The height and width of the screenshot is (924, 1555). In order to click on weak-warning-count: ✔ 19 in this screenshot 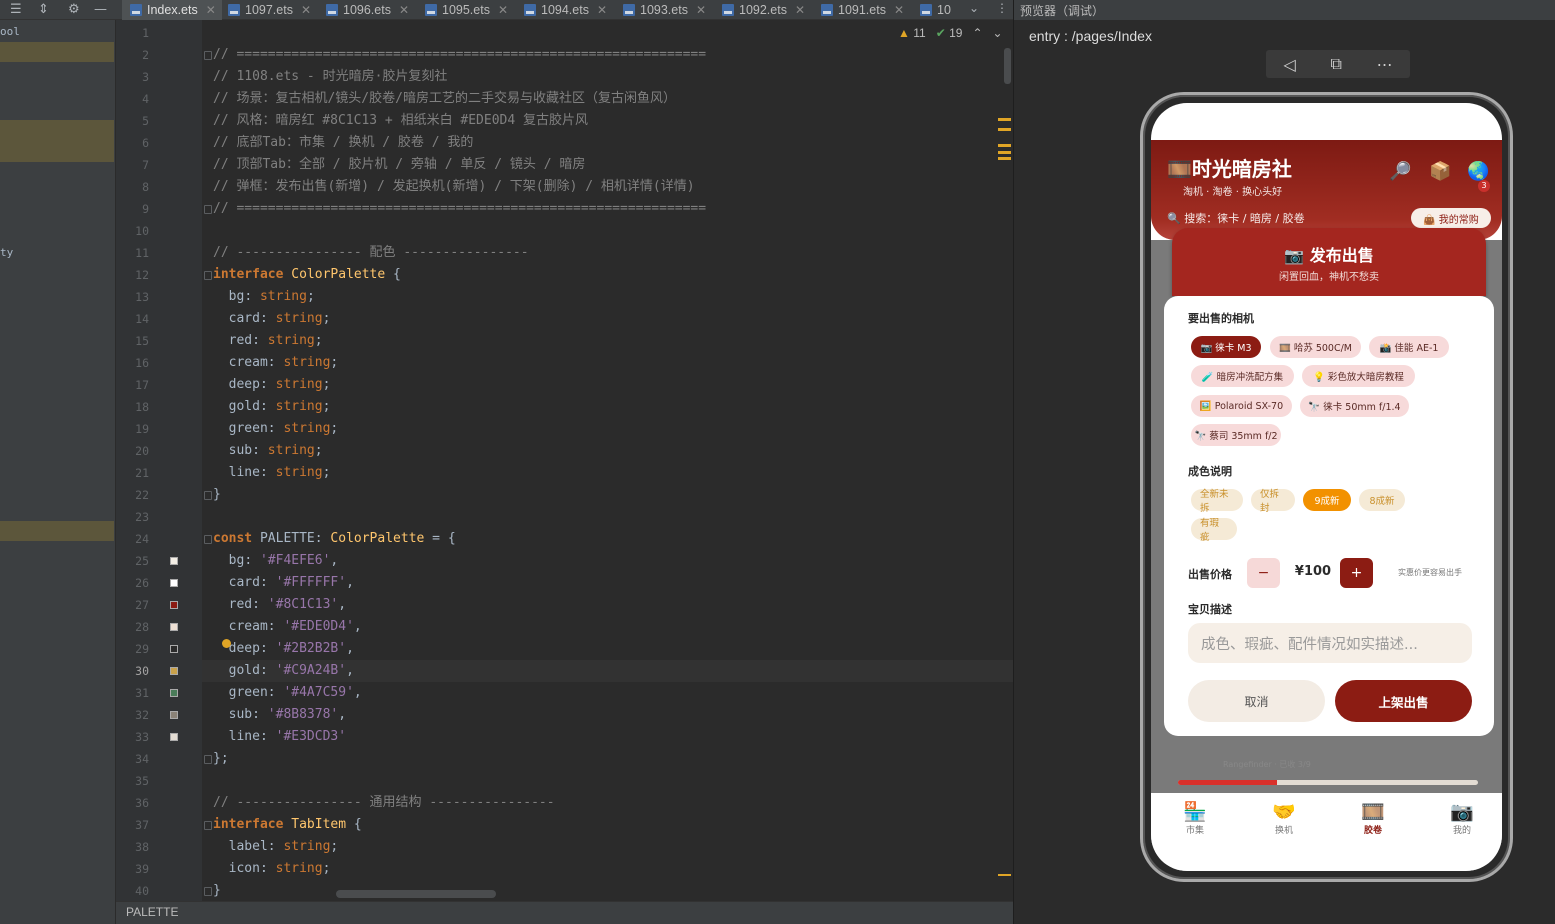, I will do `click(949, 33)`.